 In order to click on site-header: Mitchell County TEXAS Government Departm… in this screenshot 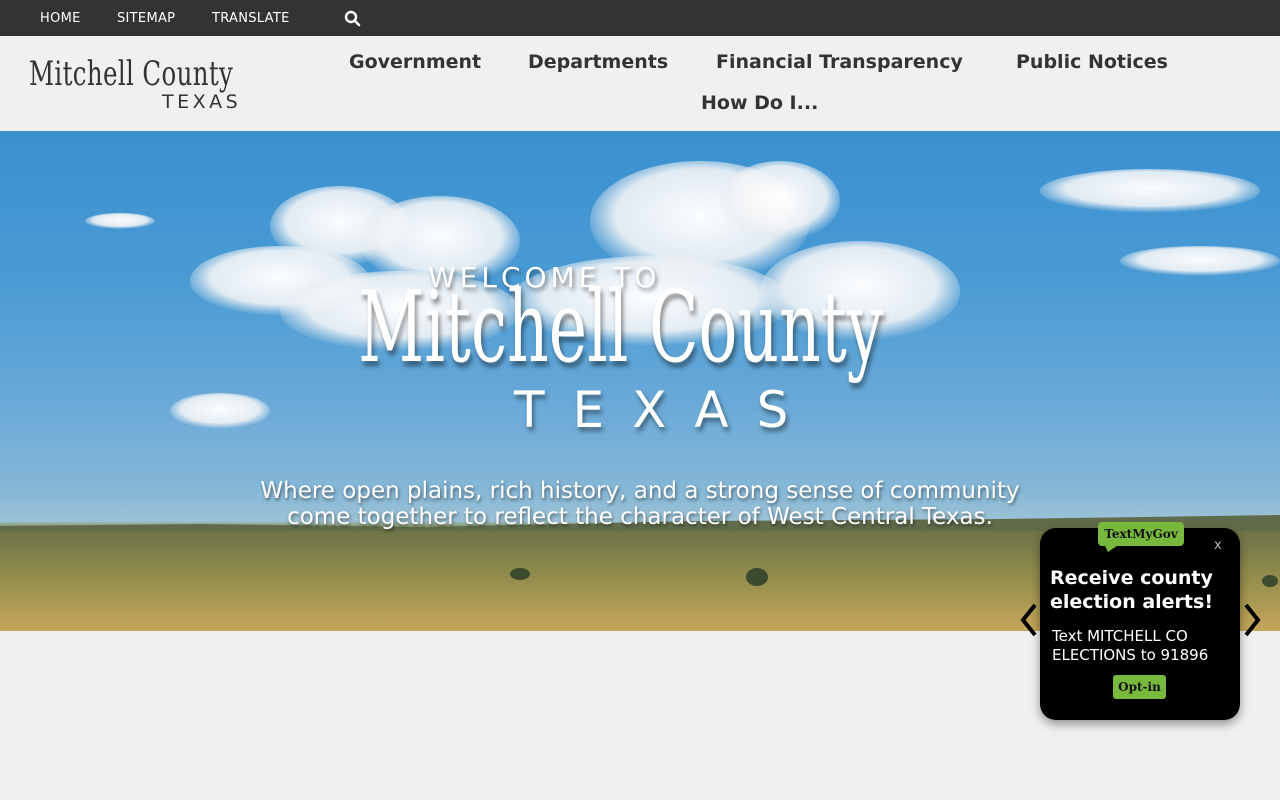, I will do `click(640, 83)`.